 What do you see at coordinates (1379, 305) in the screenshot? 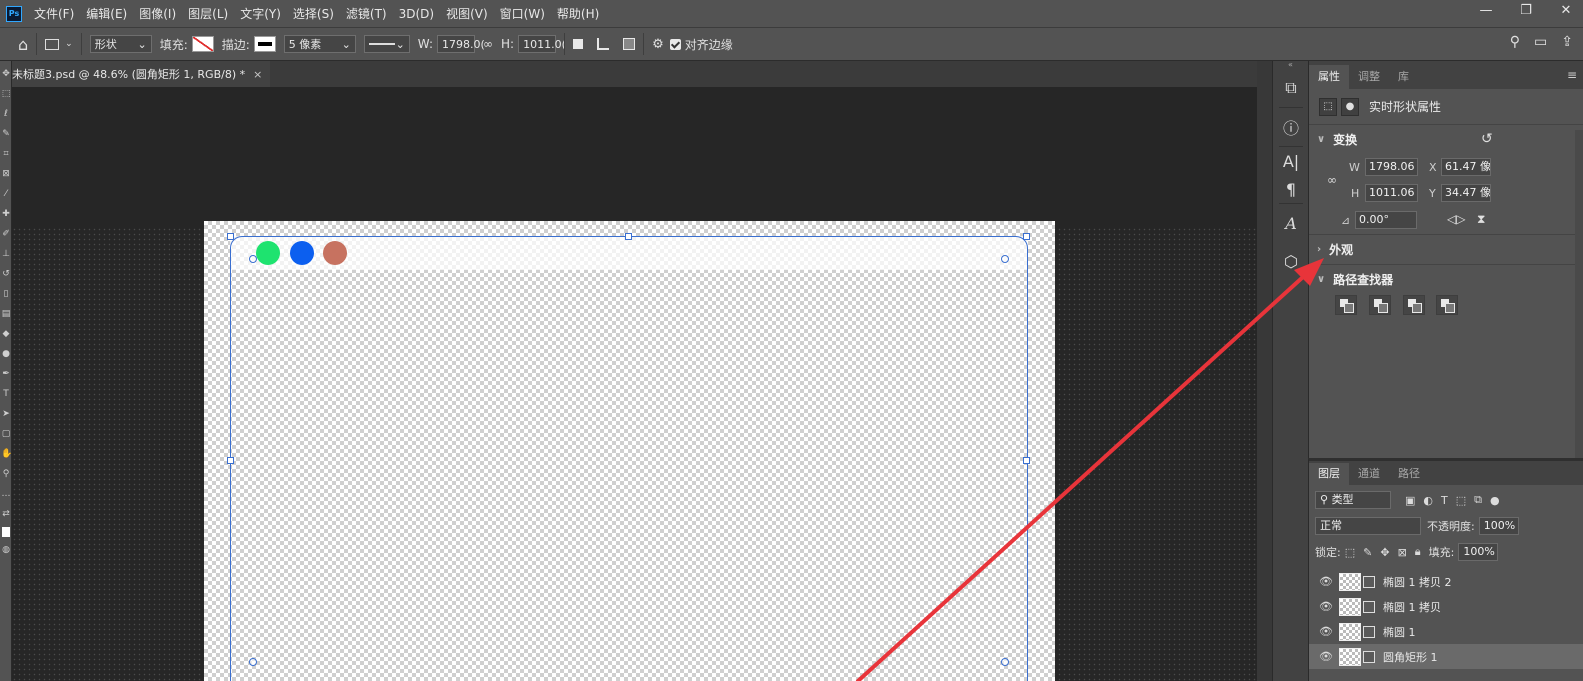
I see `subtract-front-icon` at bounding box center [1379, 305].